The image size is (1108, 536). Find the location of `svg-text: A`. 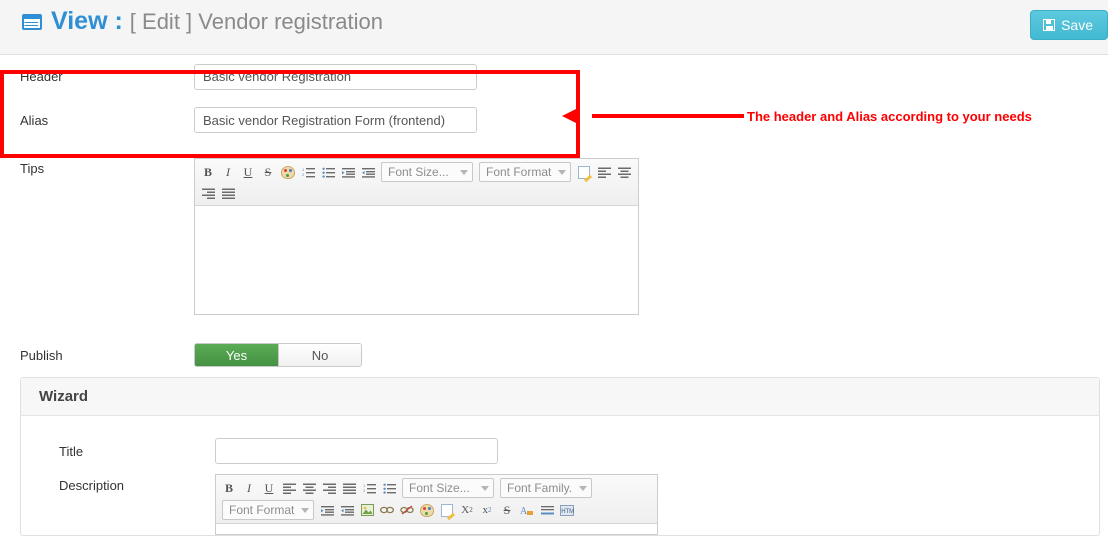

svg-text: A is located at coordinates (524, 511).